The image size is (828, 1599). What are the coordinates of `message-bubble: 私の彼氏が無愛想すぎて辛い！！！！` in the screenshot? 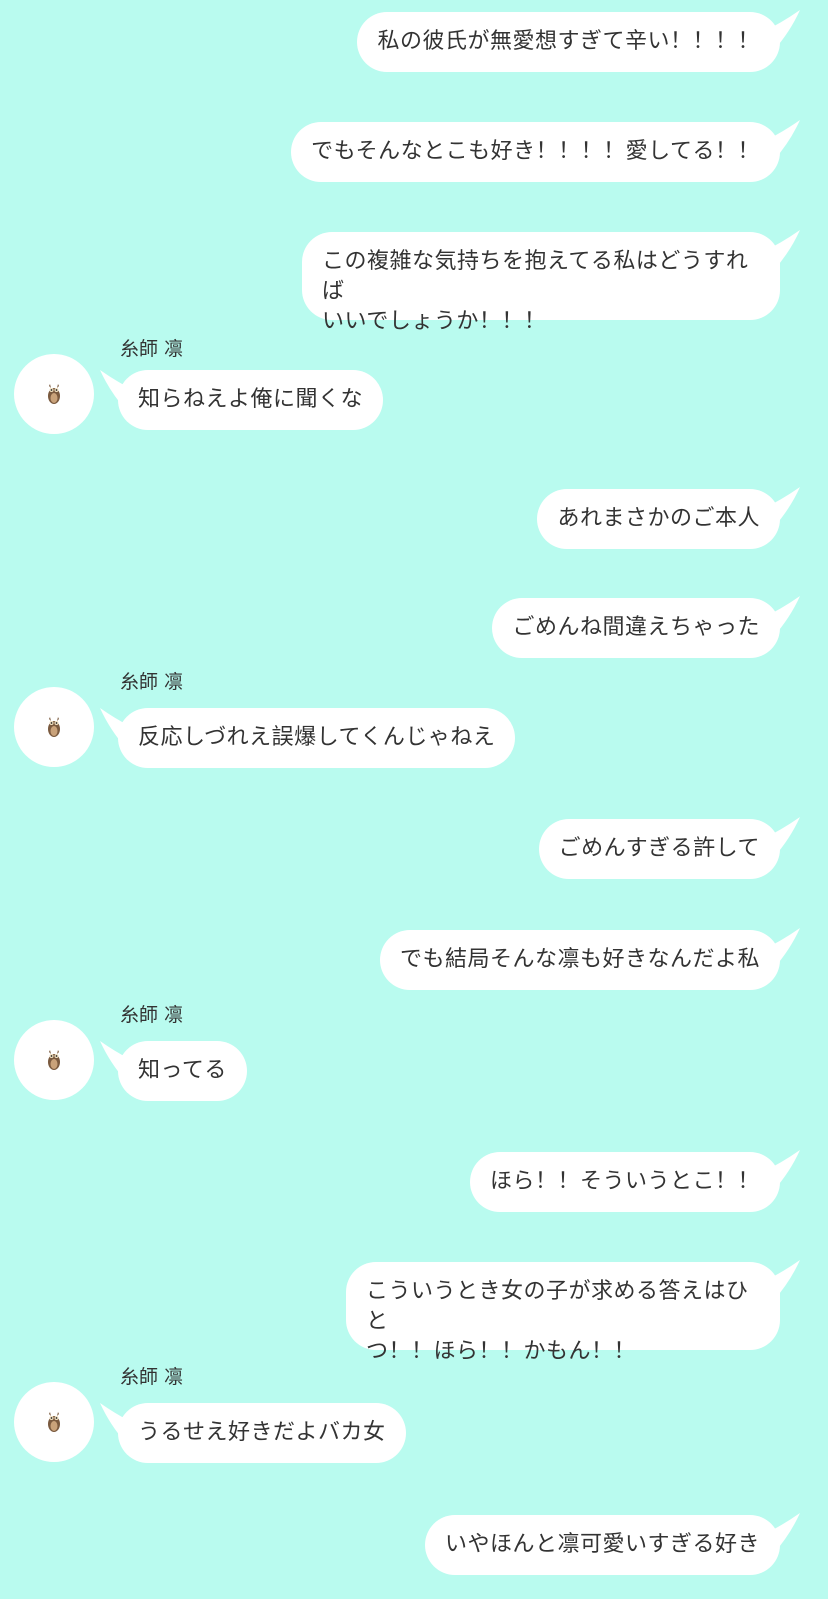 It's located at (568, 42).